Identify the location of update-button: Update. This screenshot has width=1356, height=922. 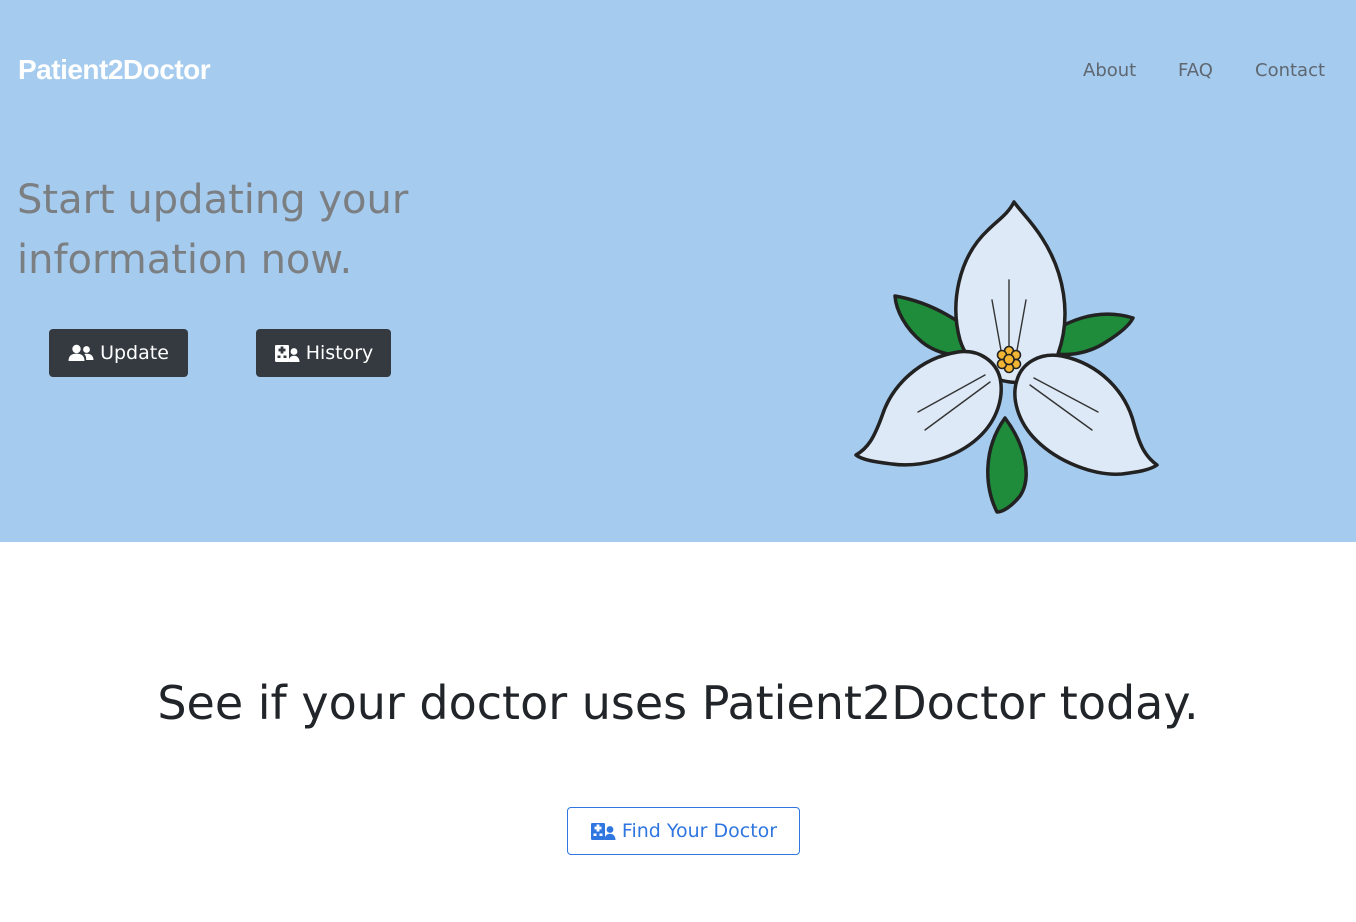
(118, 353).